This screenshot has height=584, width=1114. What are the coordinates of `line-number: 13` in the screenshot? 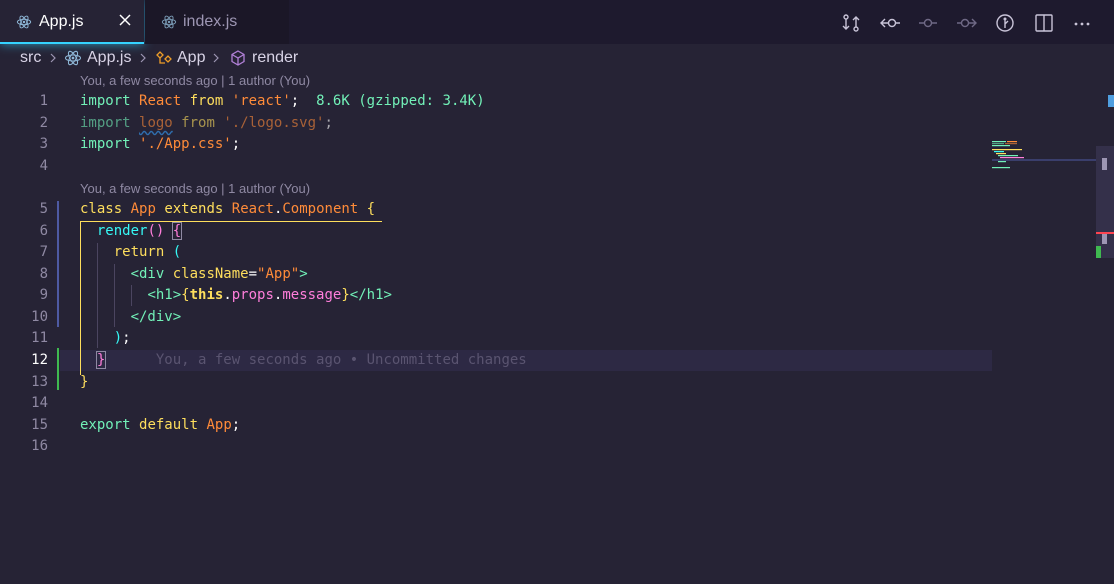 It's located at (39, 382).